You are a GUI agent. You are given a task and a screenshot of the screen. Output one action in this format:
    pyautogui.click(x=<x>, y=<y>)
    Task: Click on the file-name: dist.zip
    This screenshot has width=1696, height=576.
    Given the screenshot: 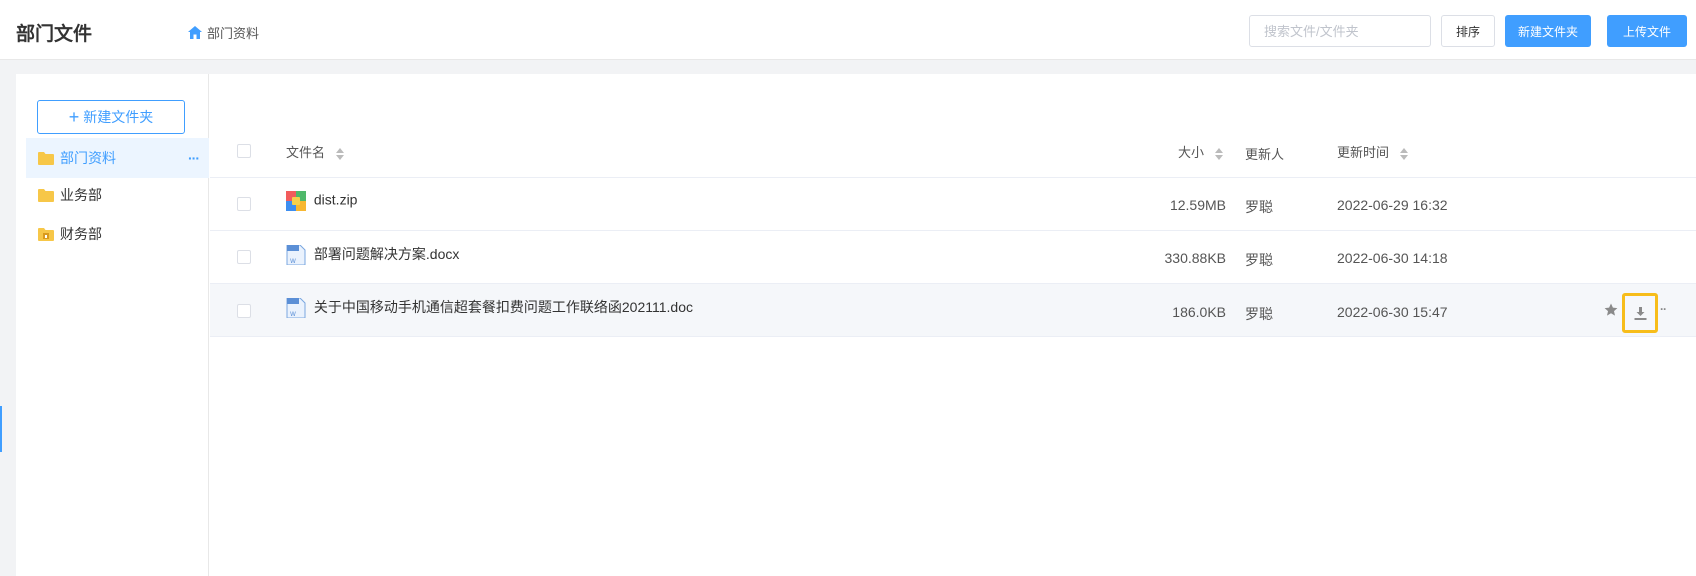 What is the action you would take?
    pyautogui.click(x=336, y=200)
    